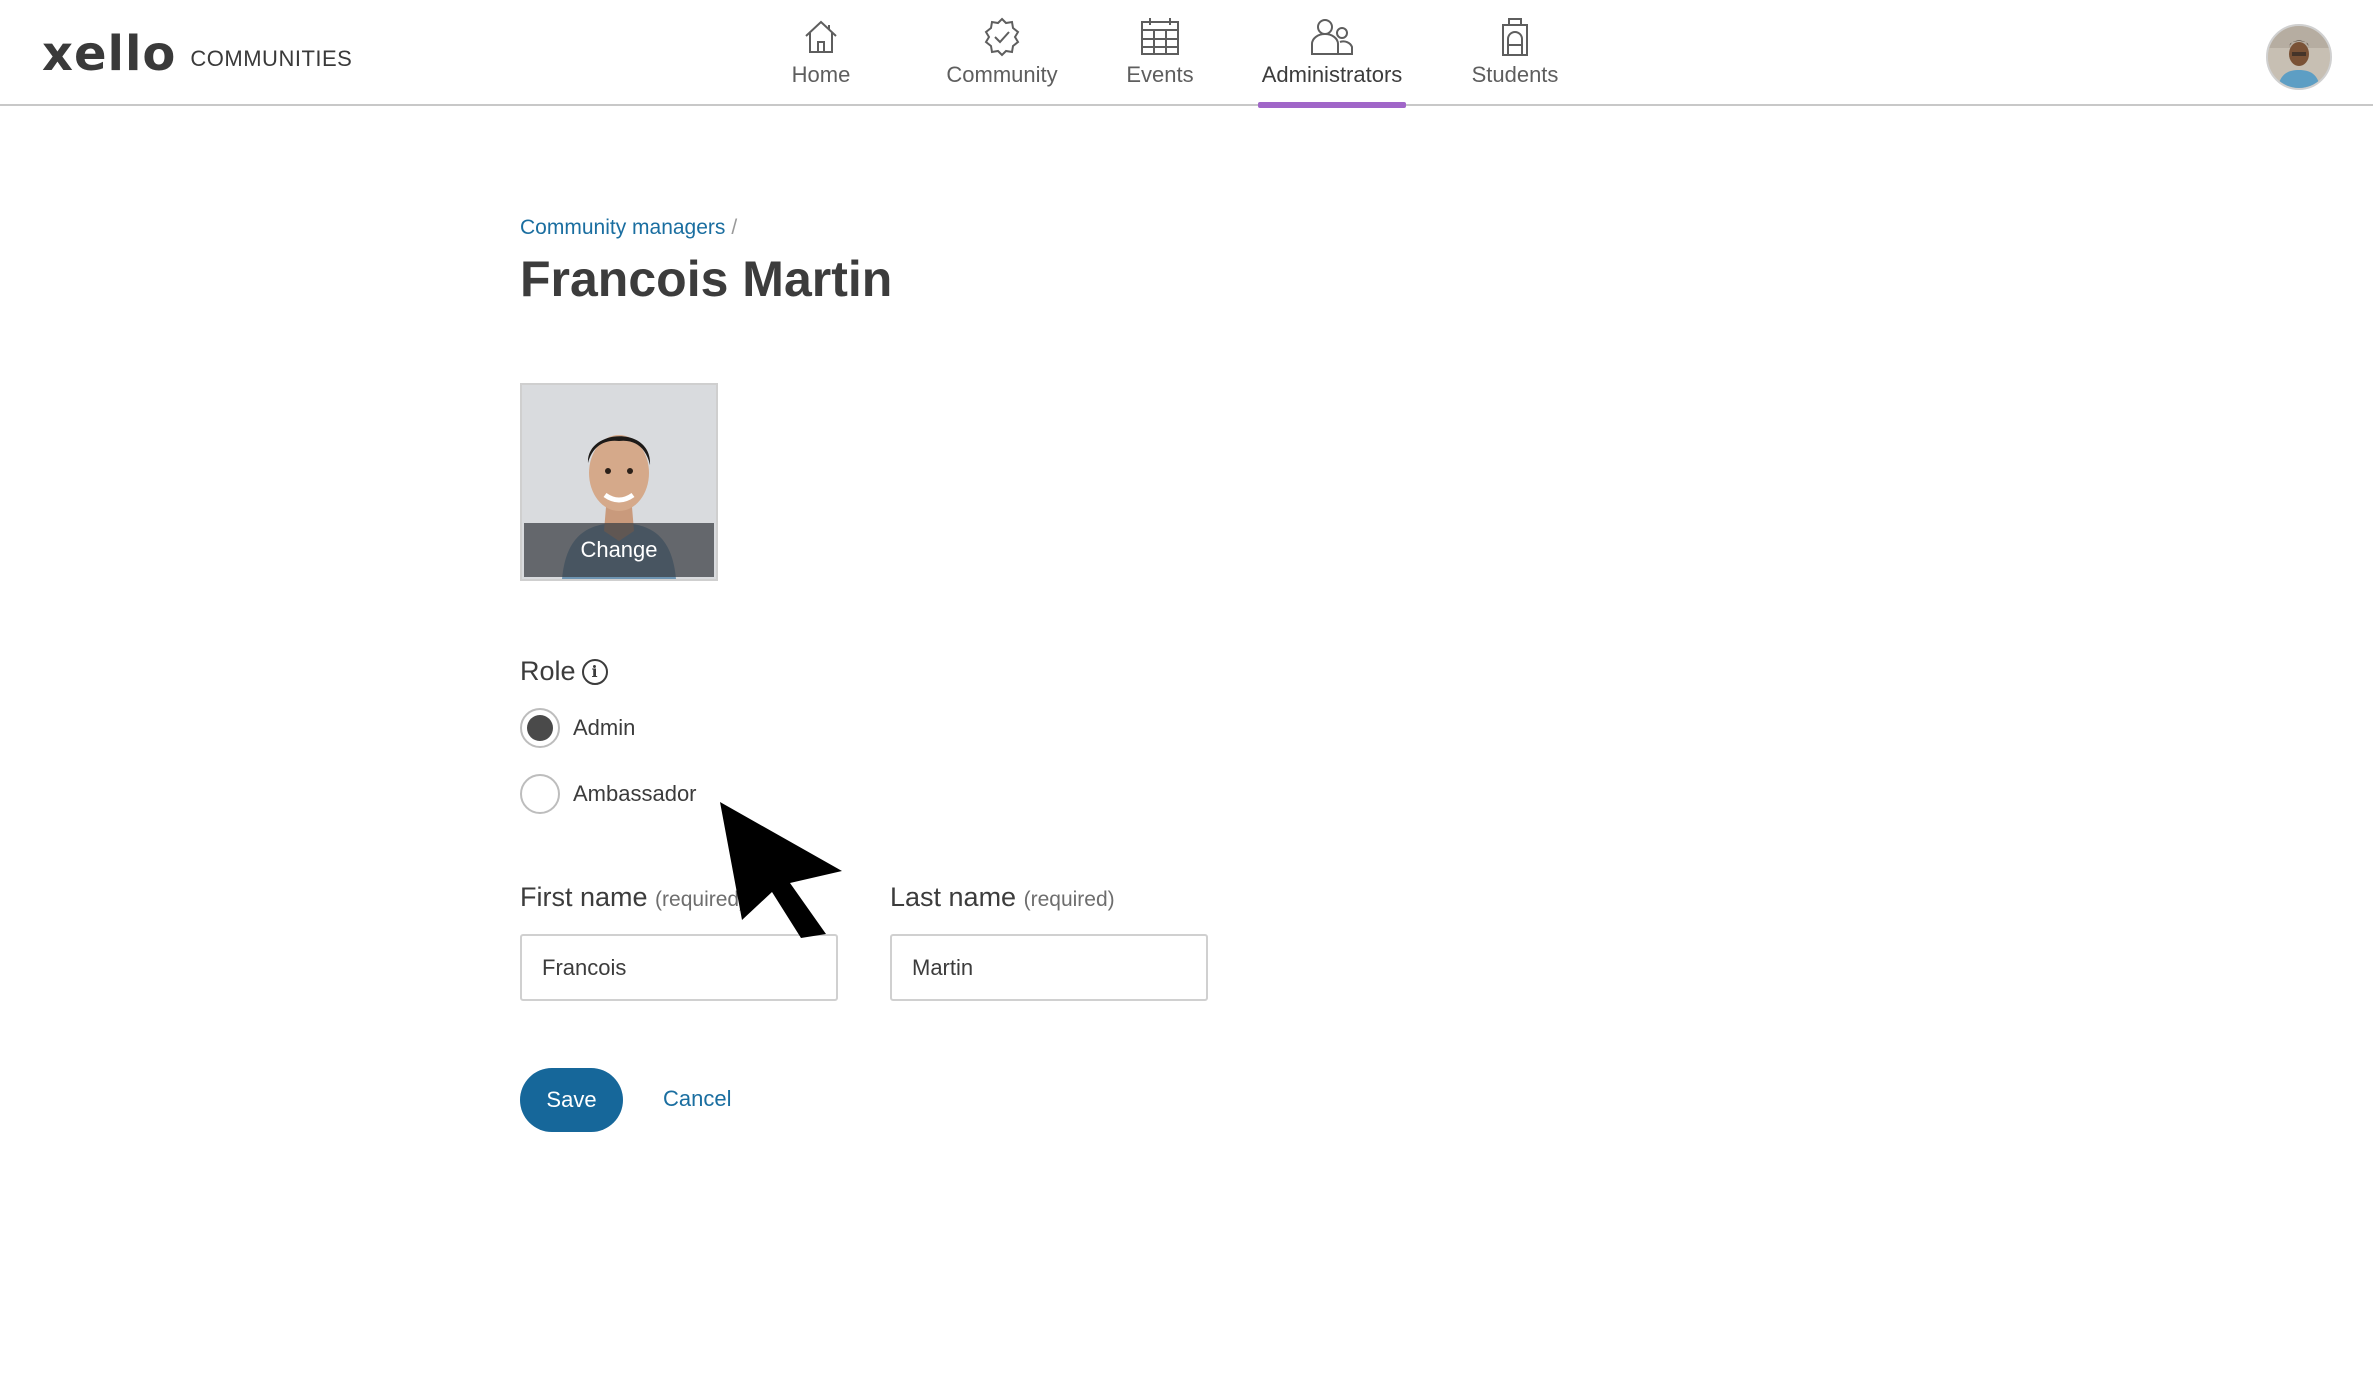 The image size is (2373, 1399). I want to click on nav-item-administrators: Administrators, so click(1332, 54).